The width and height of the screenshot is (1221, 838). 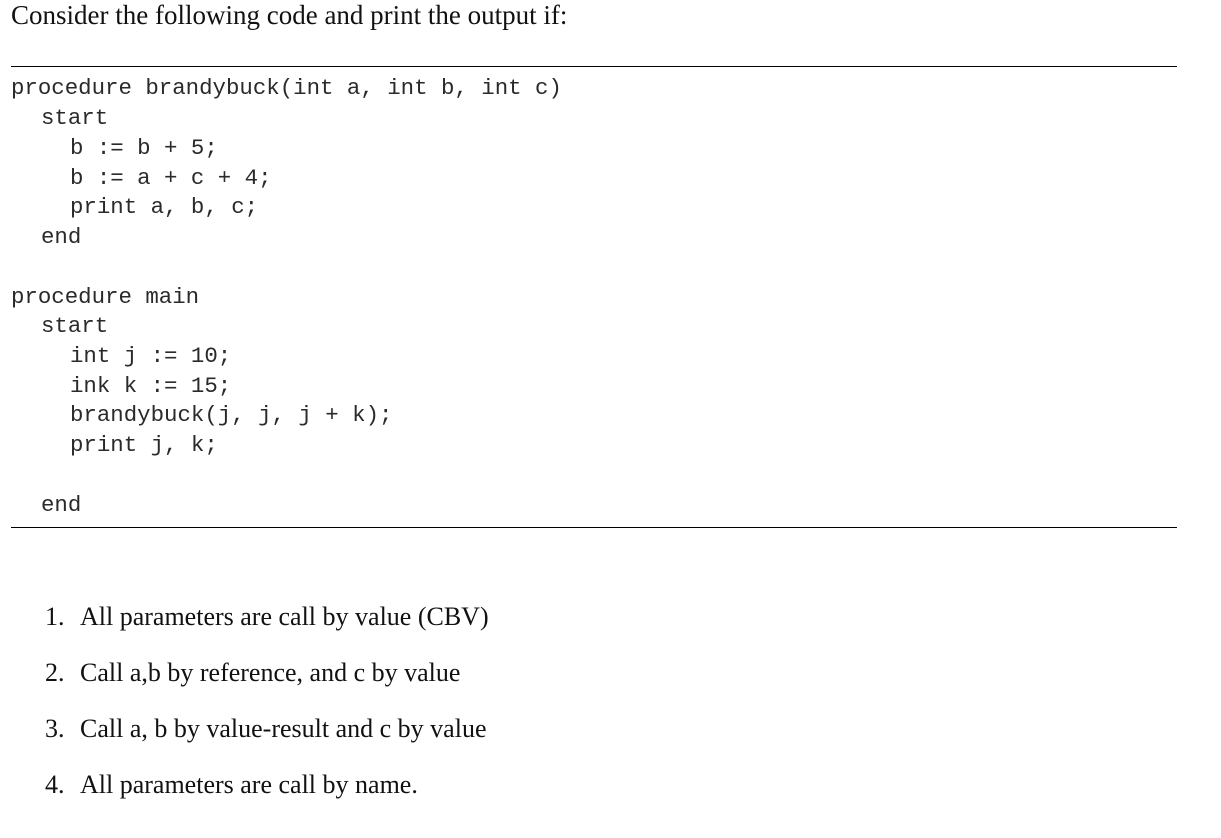 What do you see at coordinates (55, 616) in the screenshot?
I see `option-number: 1.` at bounding box center [55, 616].